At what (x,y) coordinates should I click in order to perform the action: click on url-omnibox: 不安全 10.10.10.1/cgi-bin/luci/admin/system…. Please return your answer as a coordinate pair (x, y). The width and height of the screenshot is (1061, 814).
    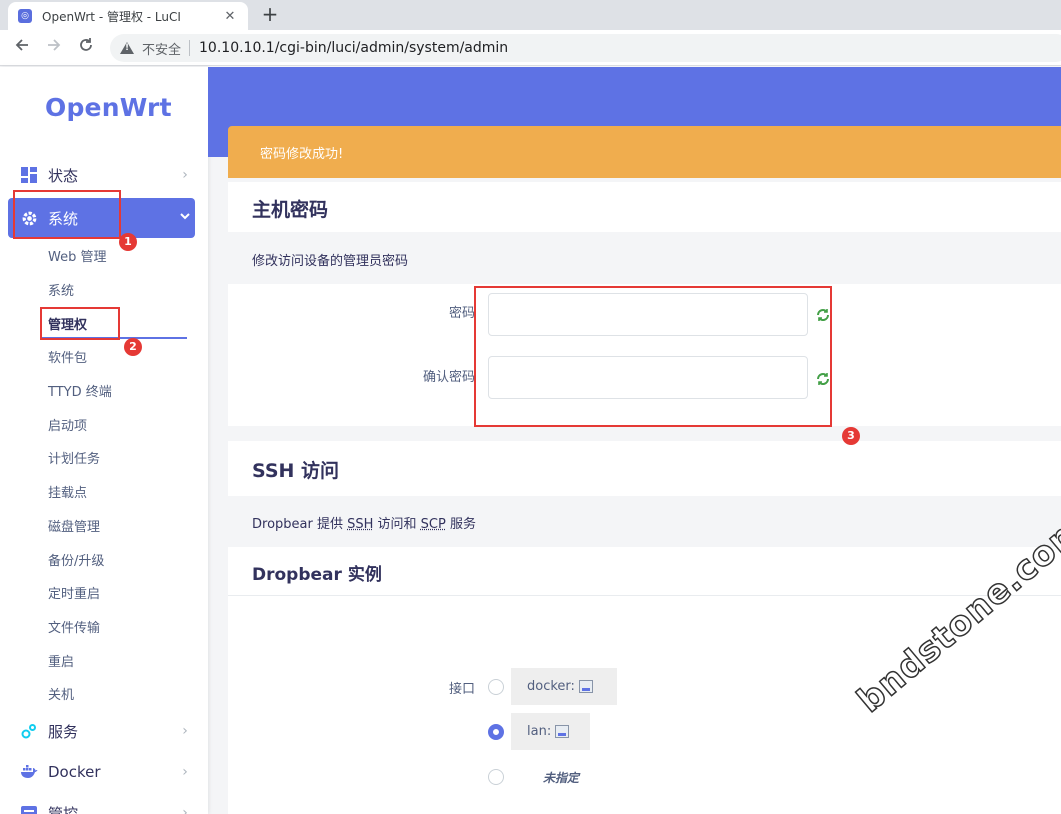
    Looking at the image, I should click on (585, 48).